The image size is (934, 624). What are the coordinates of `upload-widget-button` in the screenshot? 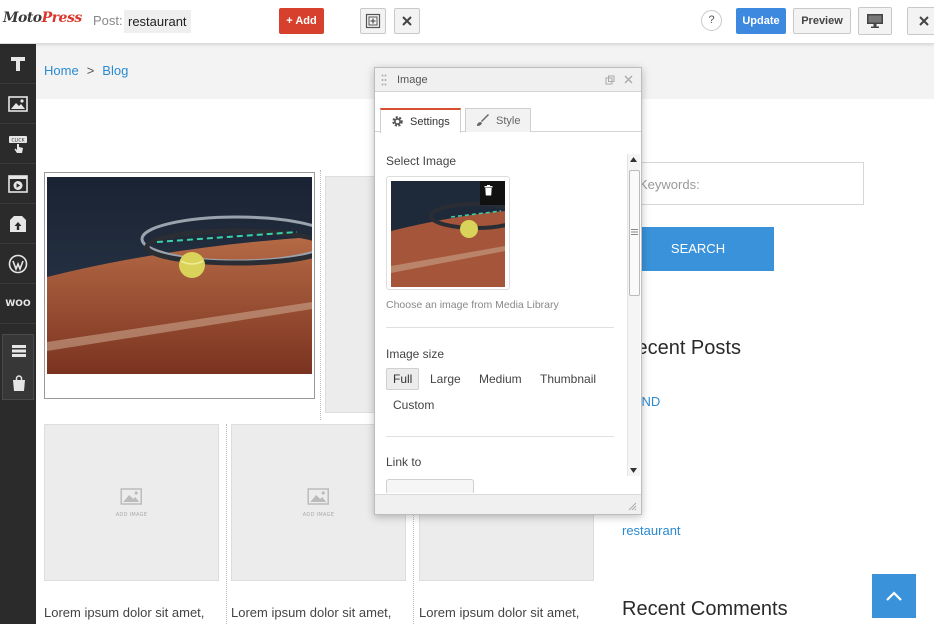 It's located at (18, 224).